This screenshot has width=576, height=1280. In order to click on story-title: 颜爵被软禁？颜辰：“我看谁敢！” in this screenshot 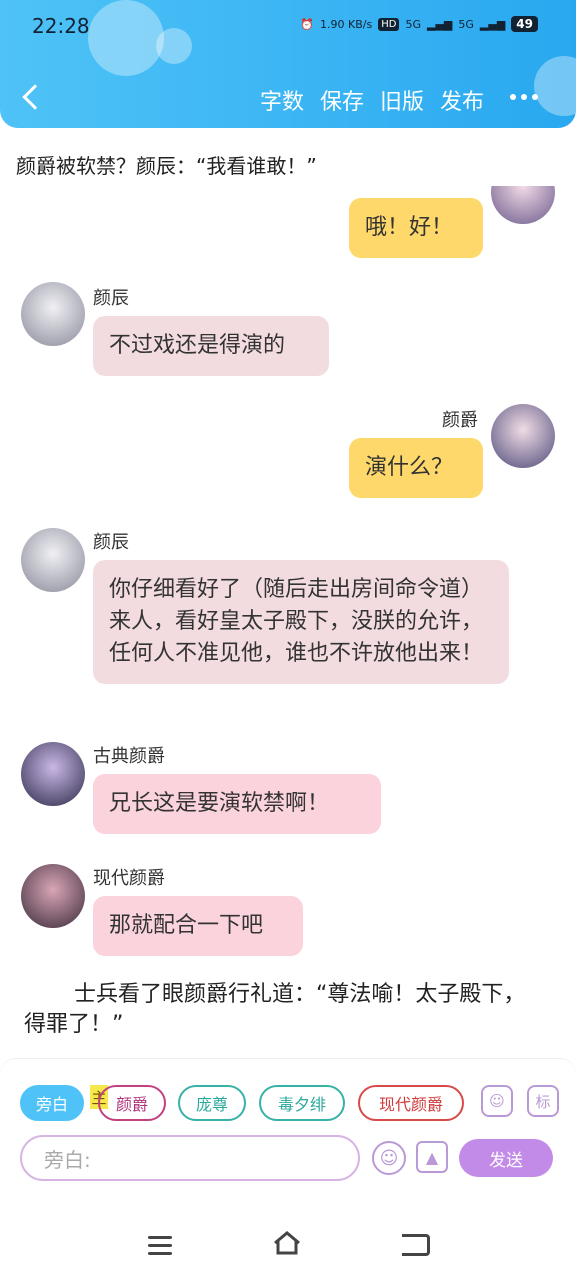, I will do `click(166, 166)`.